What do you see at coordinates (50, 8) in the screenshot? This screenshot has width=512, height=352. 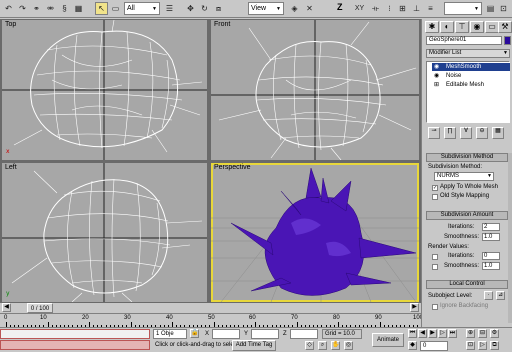 I see `unlink-icon: ⚮` at bounding box center [50, 8].